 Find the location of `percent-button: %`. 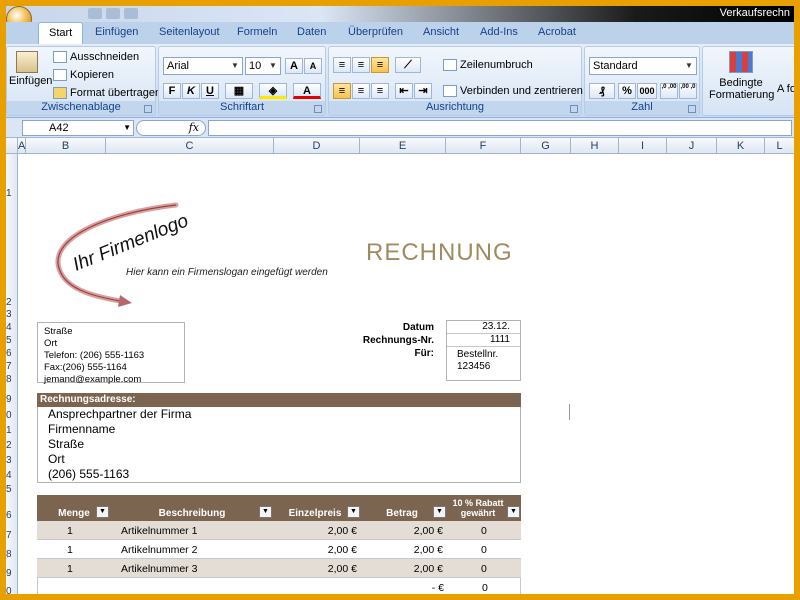

percent-button: % is located at coordinates (627, 91).